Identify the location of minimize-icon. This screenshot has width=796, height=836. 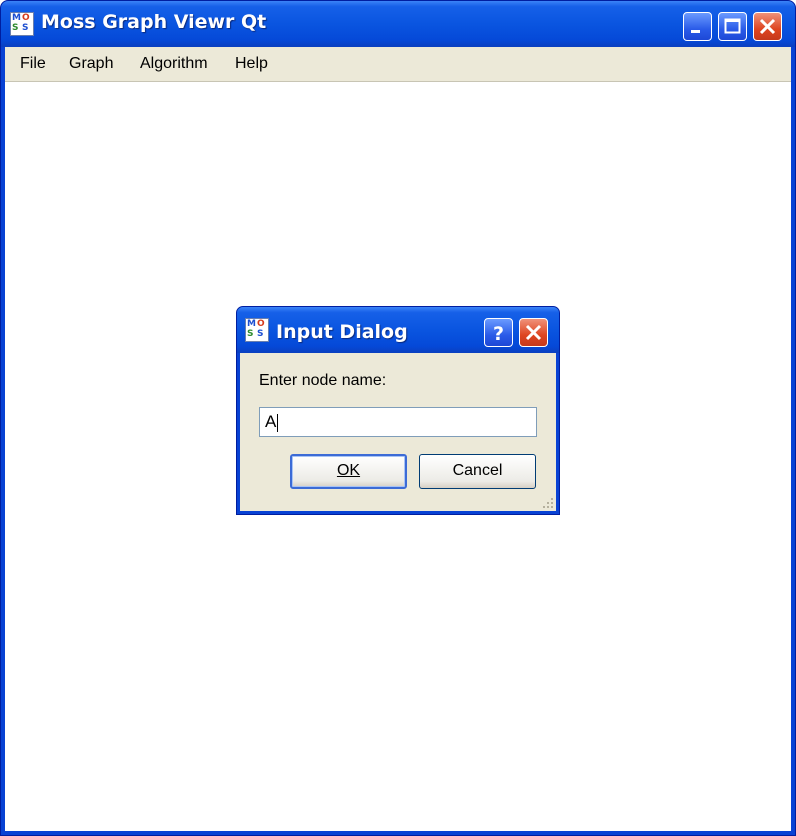
(695, 31).